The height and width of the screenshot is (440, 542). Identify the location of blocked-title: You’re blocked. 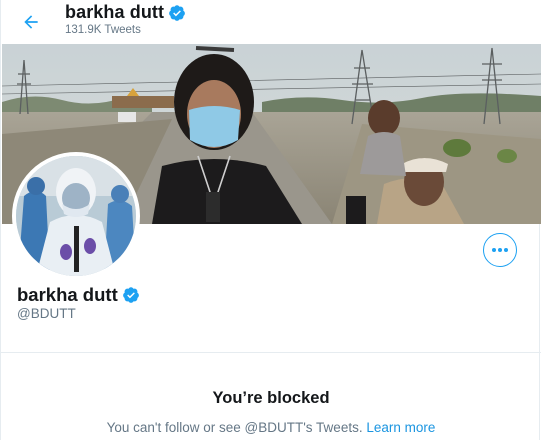
(271, 398).